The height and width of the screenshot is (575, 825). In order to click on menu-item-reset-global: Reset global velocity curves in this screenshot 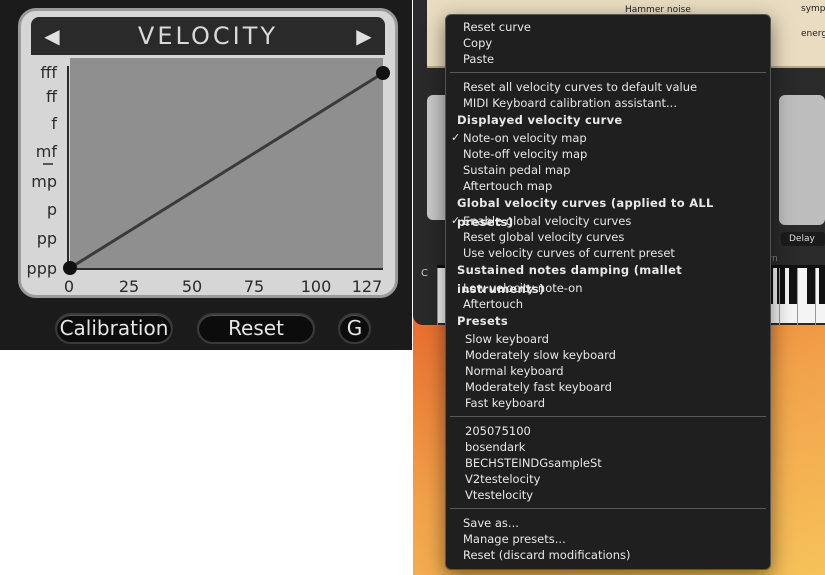, I will do `click(608, 237)`.